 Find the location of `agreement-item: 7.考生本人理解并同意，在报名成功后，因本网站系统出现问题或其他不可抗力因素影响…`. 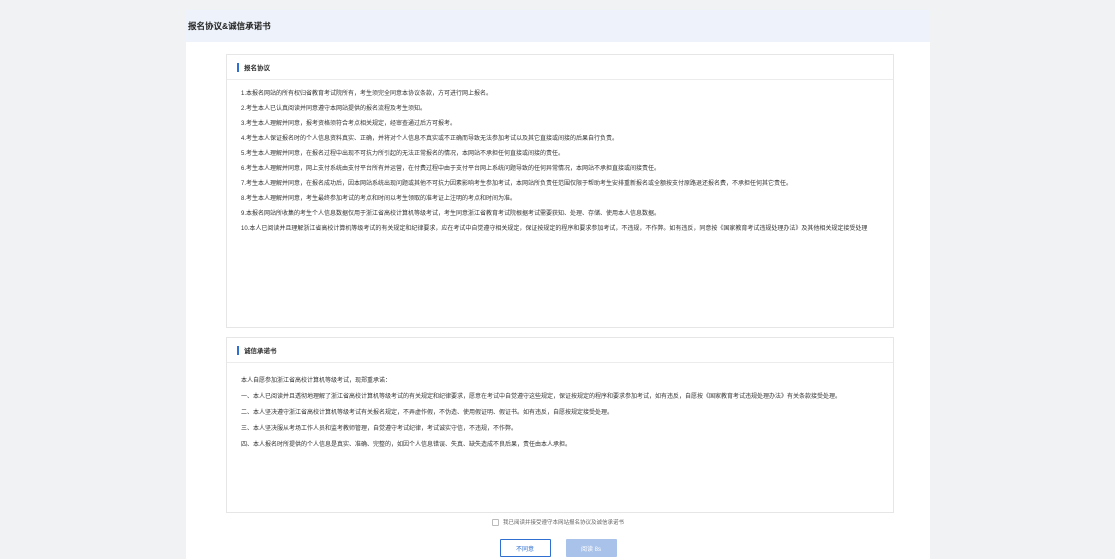

agreement-item: 7.考生本人理解并同意，在报名成功后，因本网站系统出现问题或其他不可抗力因素影响… is located at coordinates (517, 184).